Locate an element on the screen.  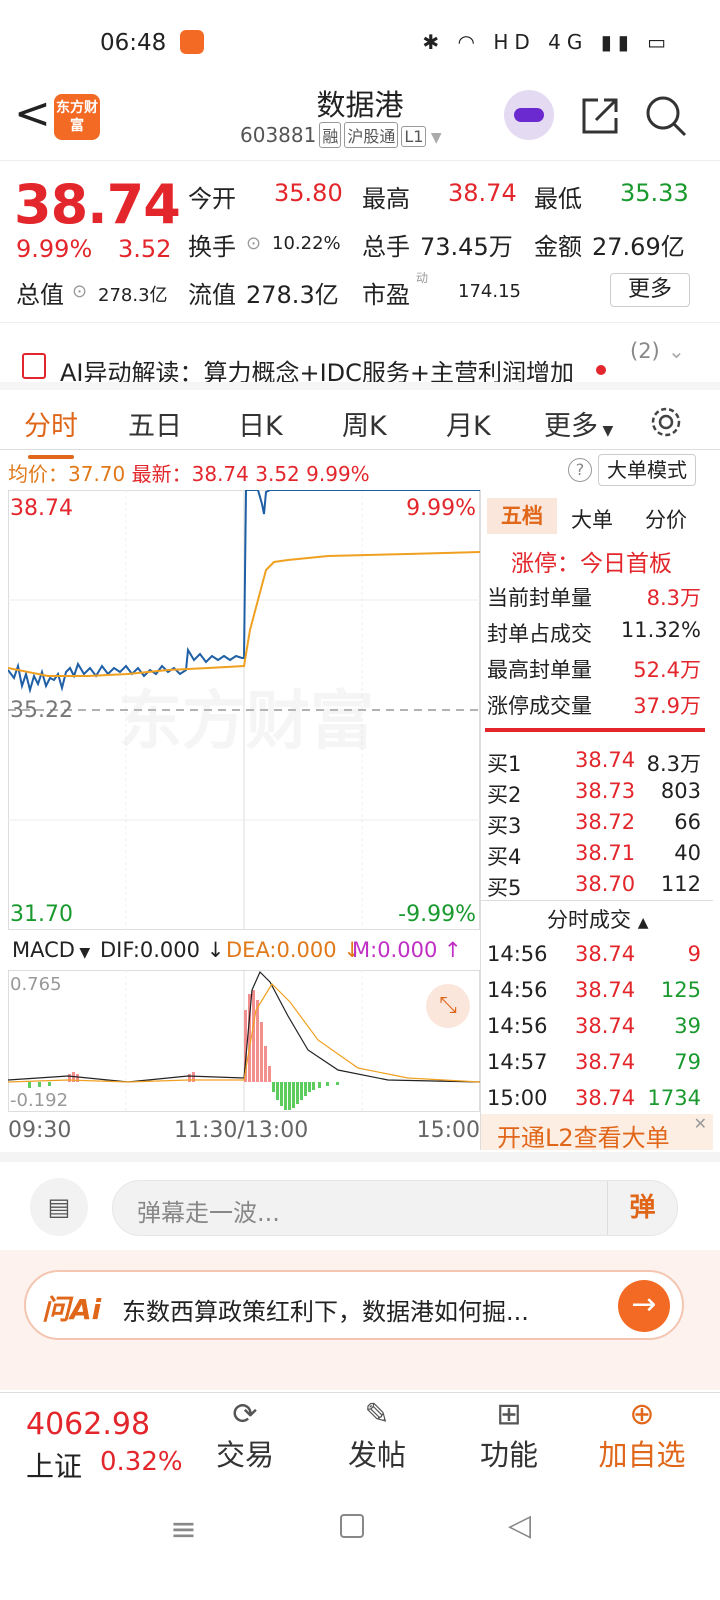
menu-icon: ≡ is located at coordinates (183, 1529).